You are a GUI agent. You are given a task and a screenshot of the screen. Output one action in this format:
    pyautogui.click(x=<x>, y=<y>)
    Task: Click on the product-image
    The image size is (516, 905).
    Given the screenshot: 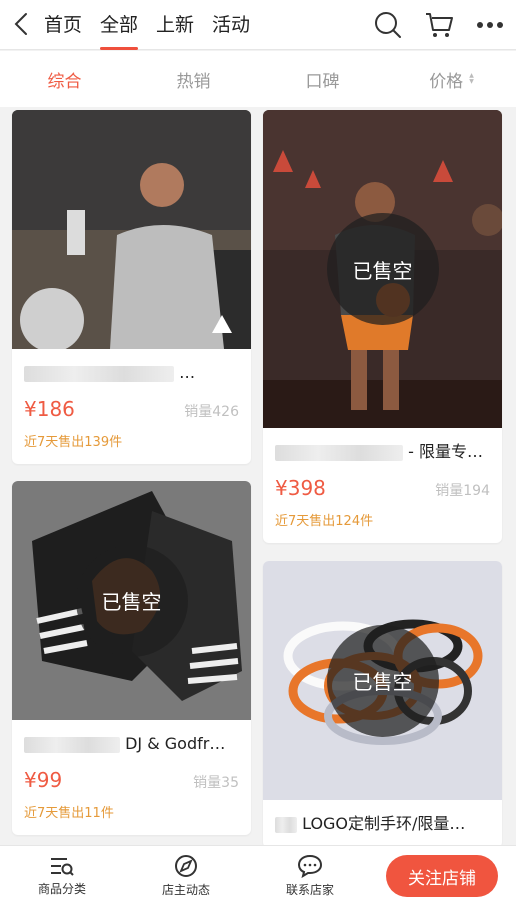 What is the action you would take?
    pyautogui.click(x=131, y=229)
    